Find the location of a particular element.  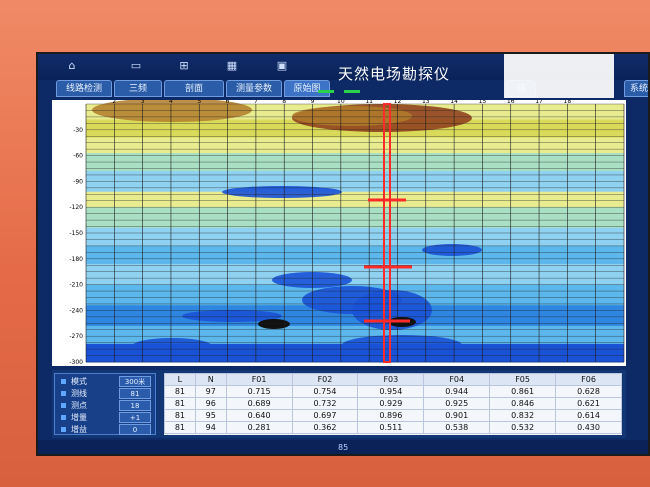

status-text: 85 is located at coordinates (343, 447).